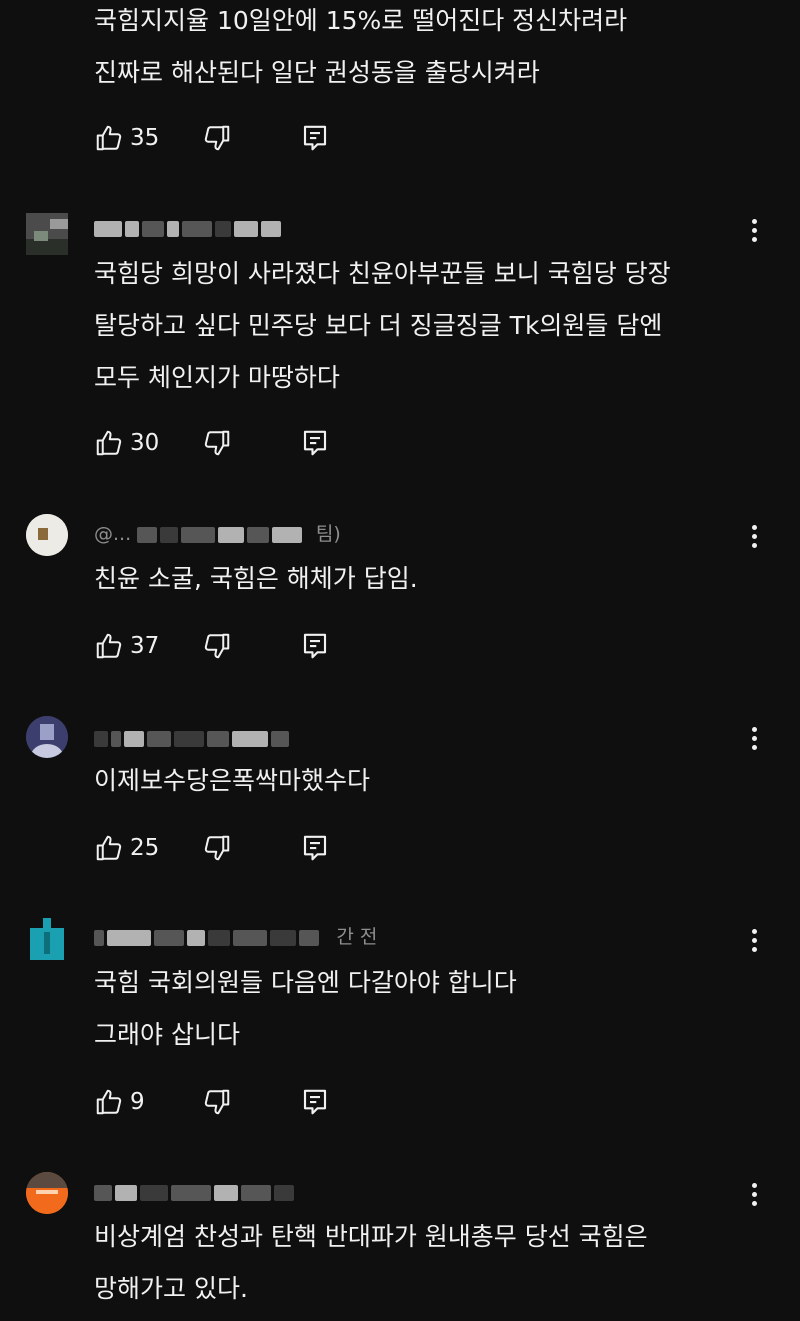 The width and height of the screenshot is (800, 1321). I want to click on like-button: 30, so click(126, 443).